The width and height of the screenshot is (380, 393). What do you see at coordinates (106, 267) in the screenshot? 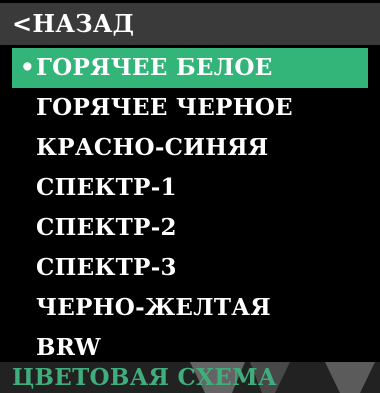
I see `menu-item-label: СПЕКТР-3` at bounding box center [106, 267].